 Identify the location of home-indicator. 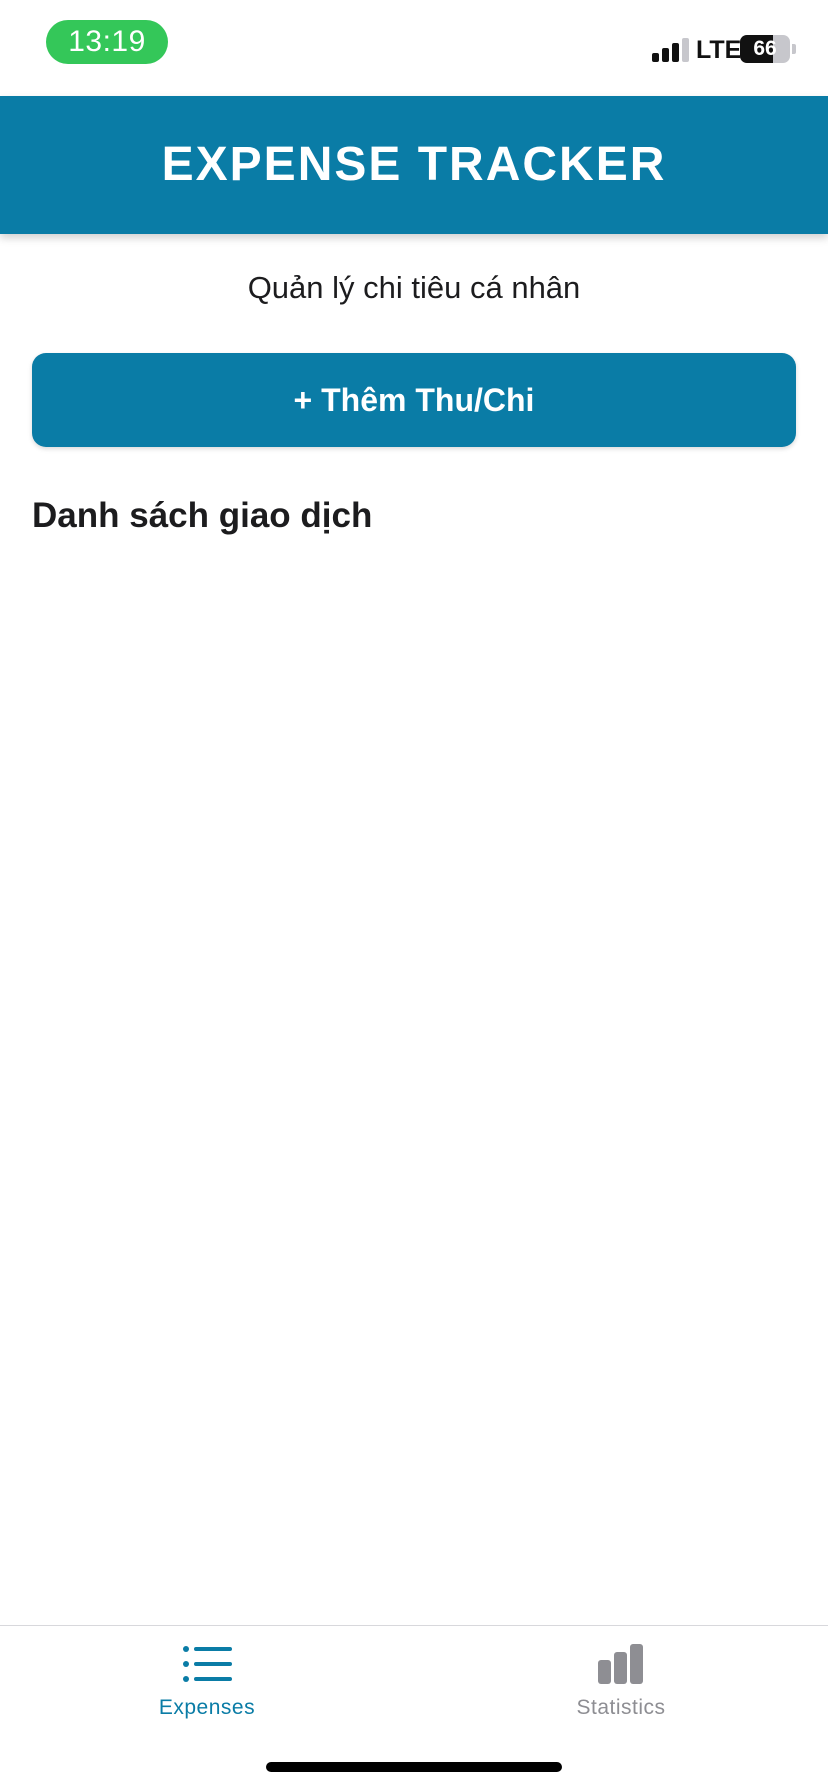
(414, 1767).